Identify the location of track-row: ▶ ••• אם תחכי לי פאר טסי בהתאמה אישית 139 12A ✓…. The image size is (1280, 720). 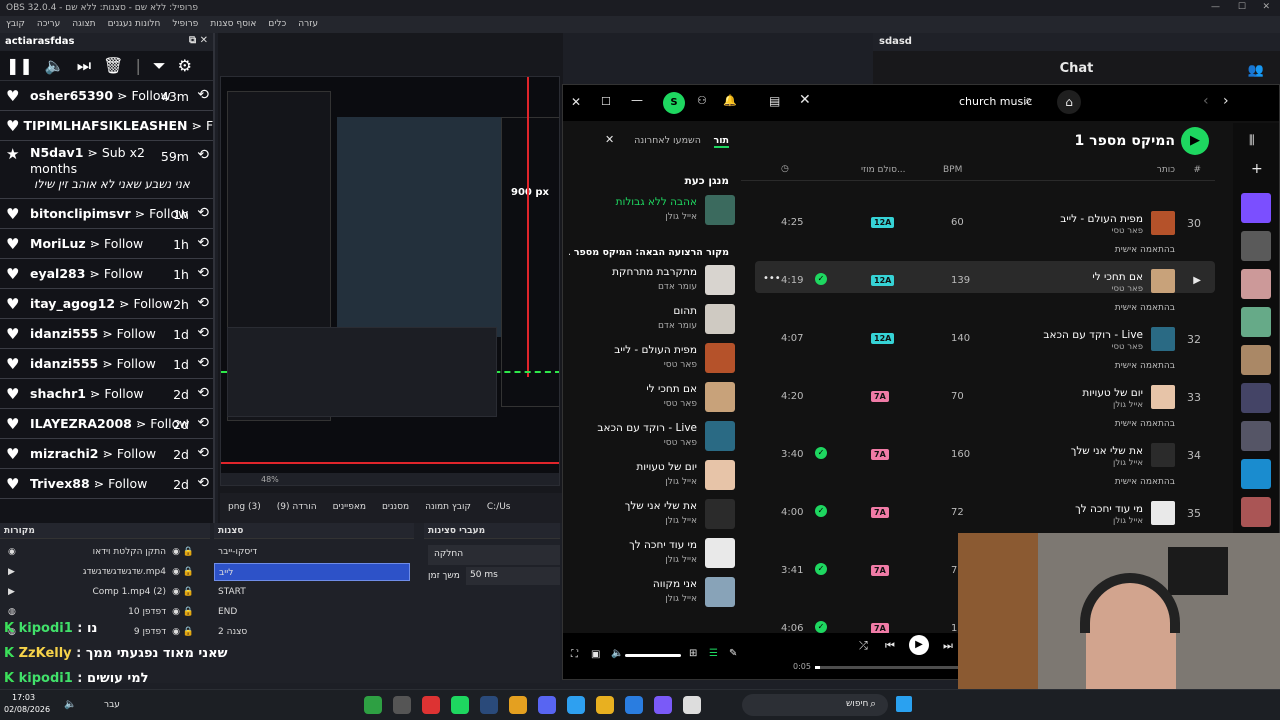
(985, 293).